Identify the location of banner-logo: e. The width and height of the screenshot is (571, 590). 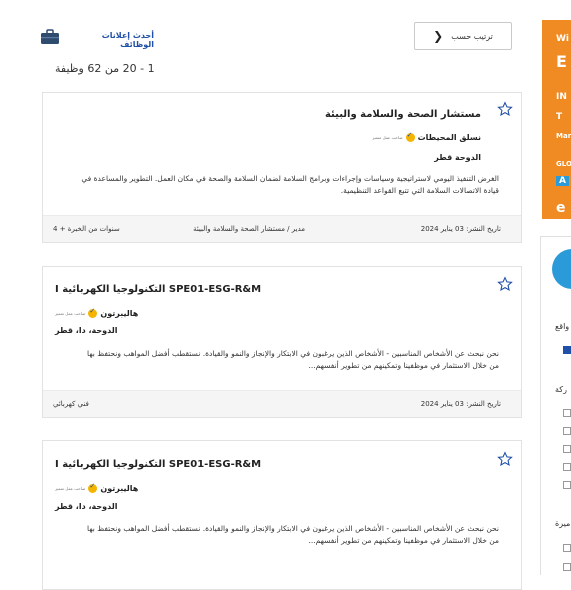
(561, 208).